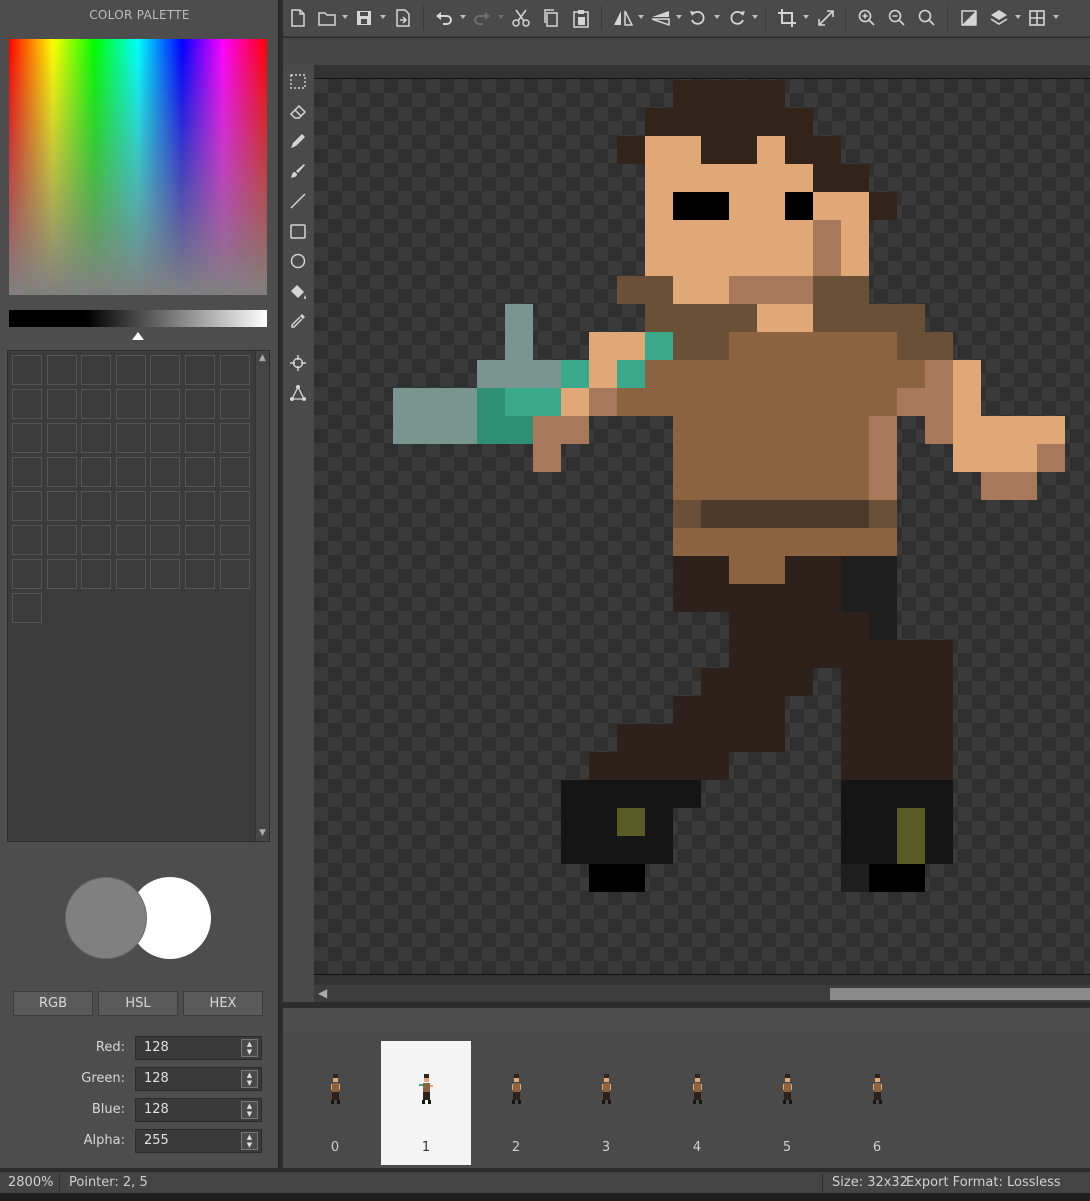 The height and width of the screenshot is (1201, 1090). What do you see at coordinates (960, 994) in the screenshot?
I see `scrollbar-thumb` at bounding box center [960, 994].